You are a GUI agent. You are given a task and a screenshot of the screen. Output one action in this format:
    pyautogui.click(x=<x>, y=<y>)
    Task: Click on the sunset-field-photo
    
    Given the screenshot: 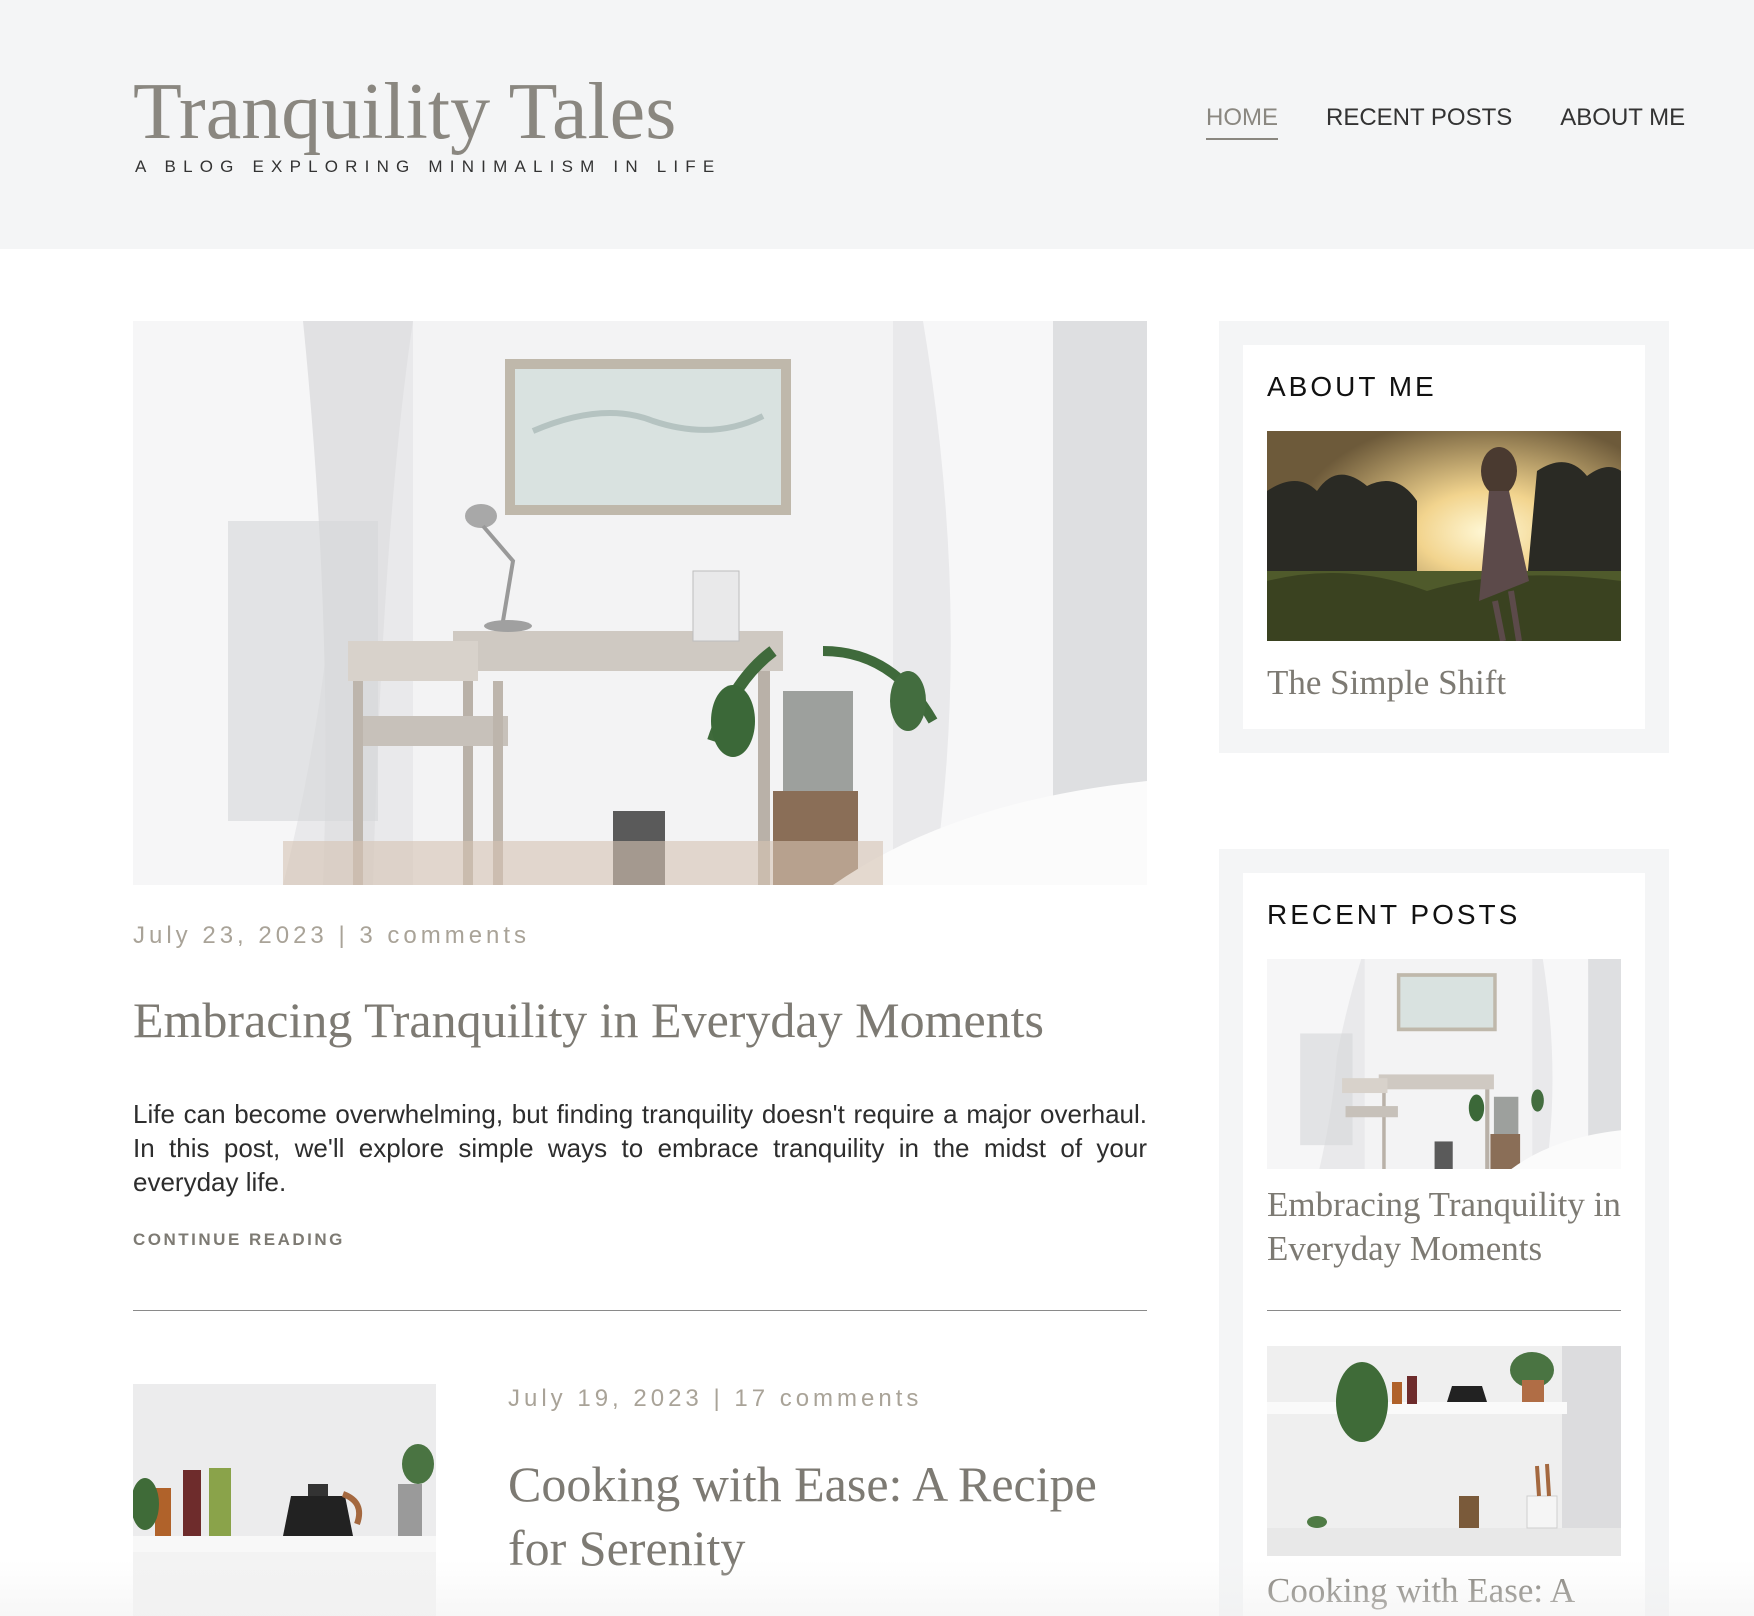 What is the action you would take?
    pyautogui.click(x=1444, y=536)
    